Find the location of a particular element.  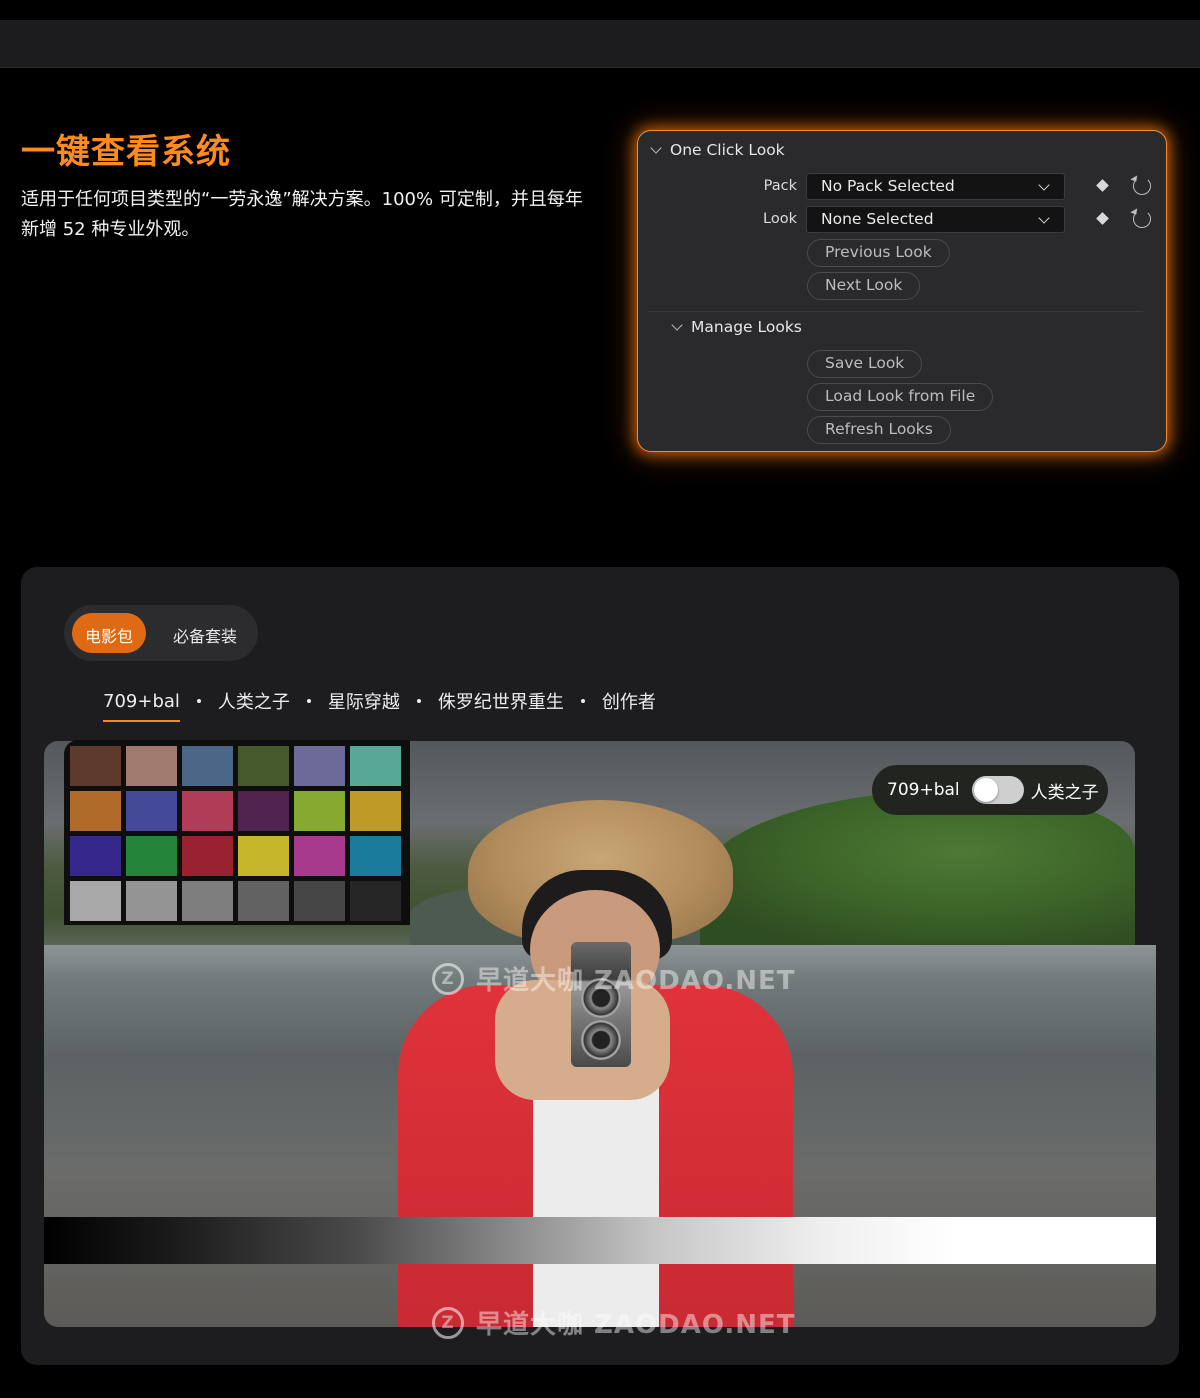

top-navigation-bar is located at coordinates (600, 44).